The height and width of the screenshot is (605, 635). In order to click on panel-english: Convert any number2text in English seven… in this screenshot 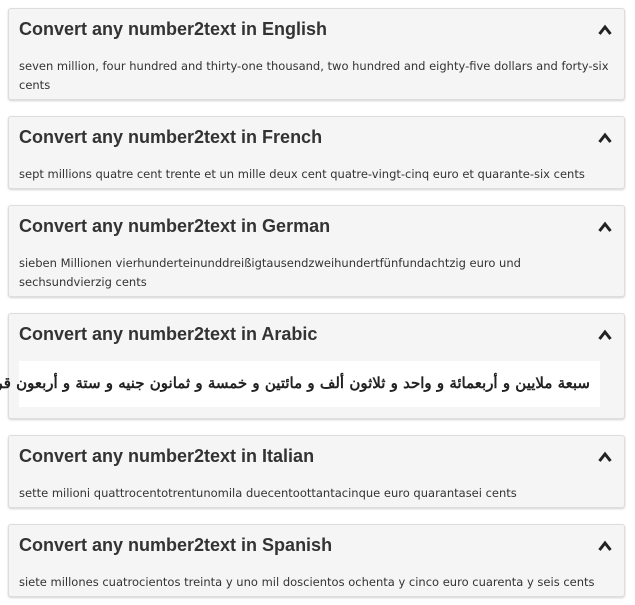, I will do `click(316, 54)`.